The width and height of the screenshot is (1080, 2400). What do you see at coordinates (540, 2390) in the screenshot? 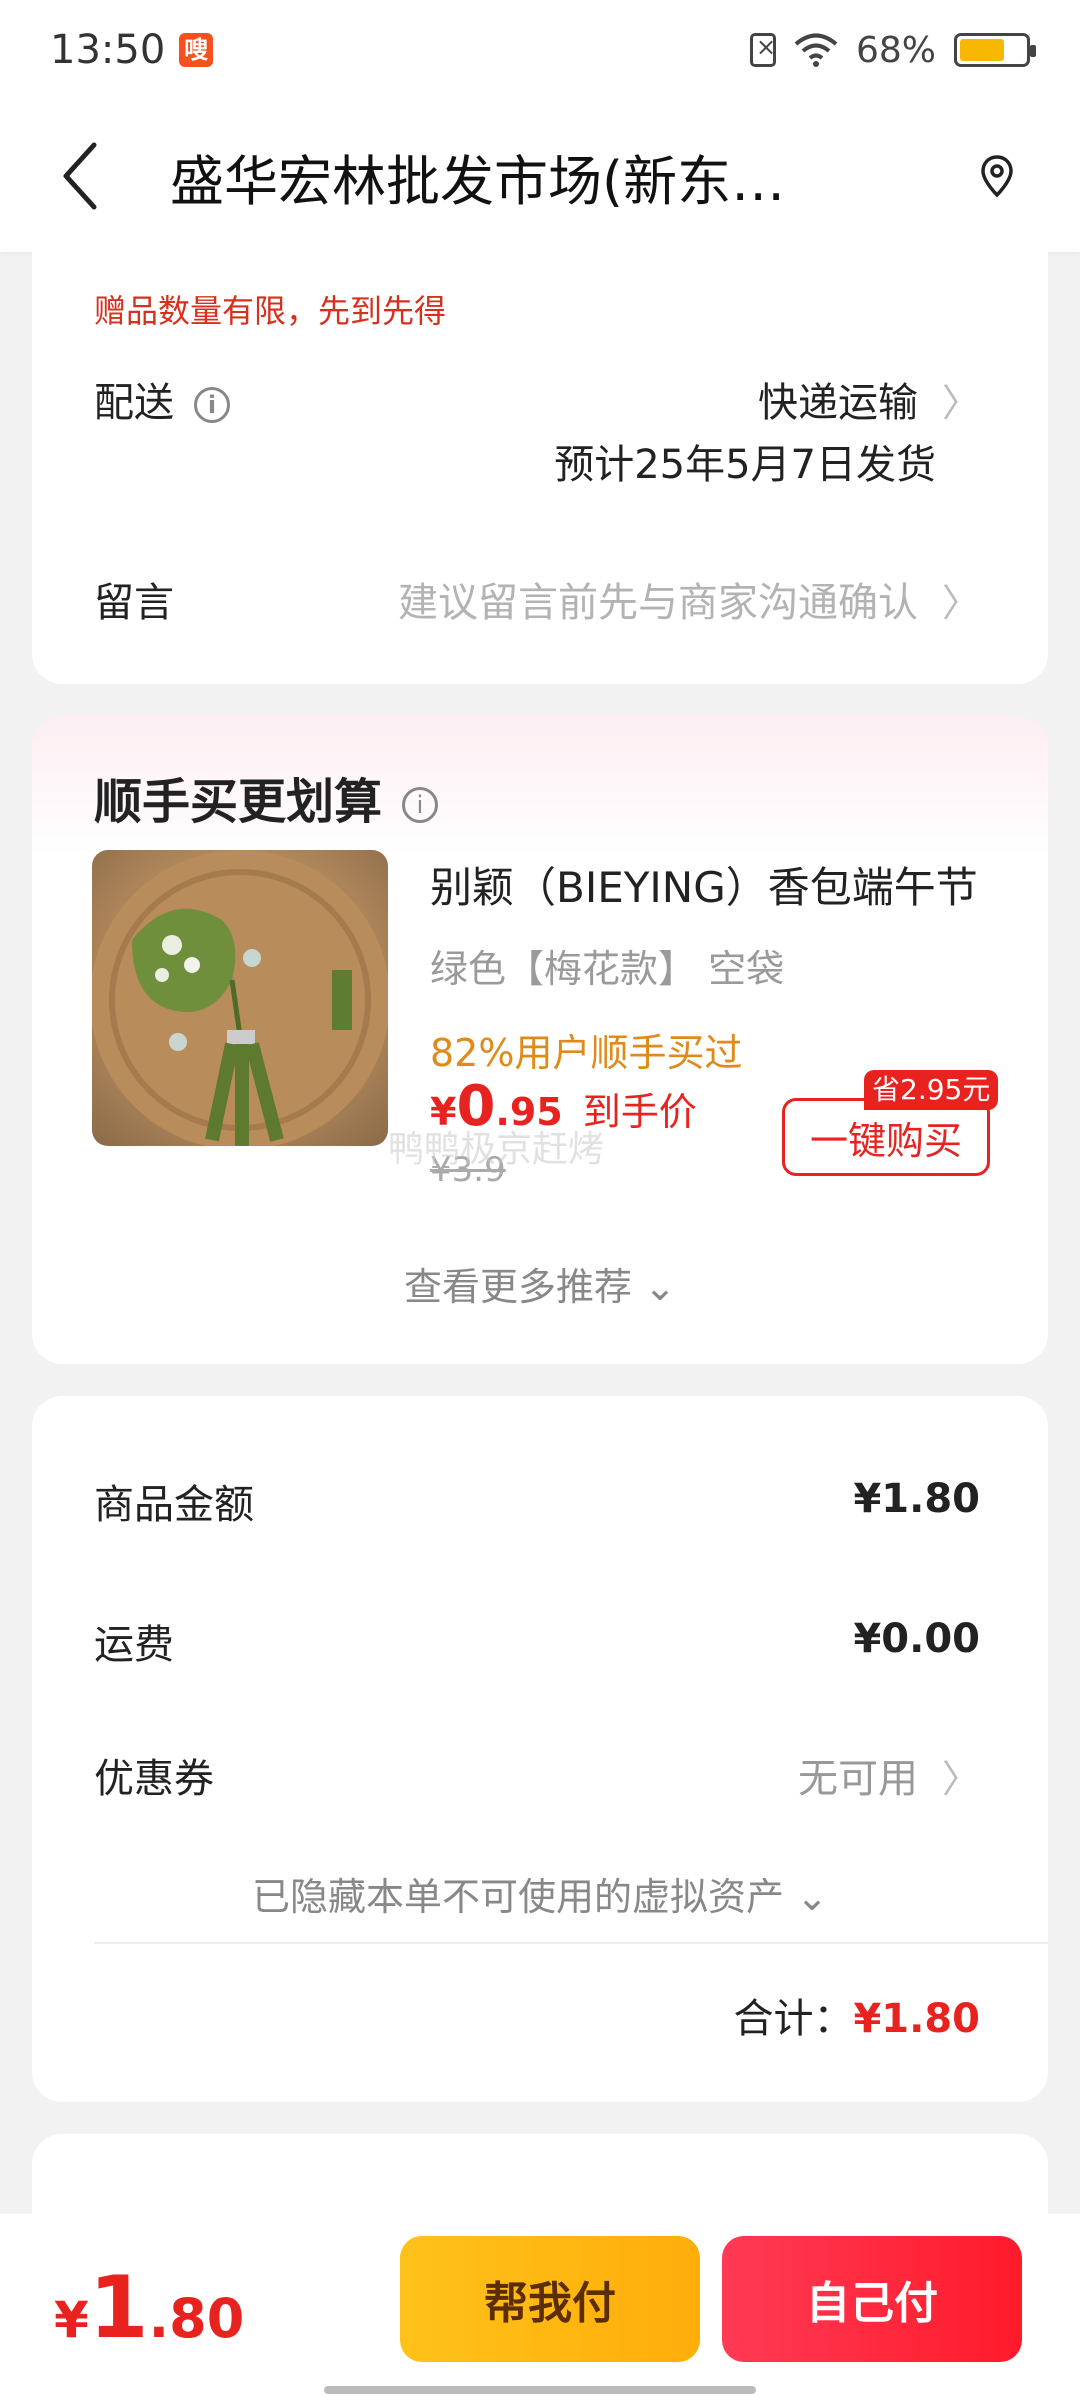
I see `home-indicator` at bounding box center [540, 2390].